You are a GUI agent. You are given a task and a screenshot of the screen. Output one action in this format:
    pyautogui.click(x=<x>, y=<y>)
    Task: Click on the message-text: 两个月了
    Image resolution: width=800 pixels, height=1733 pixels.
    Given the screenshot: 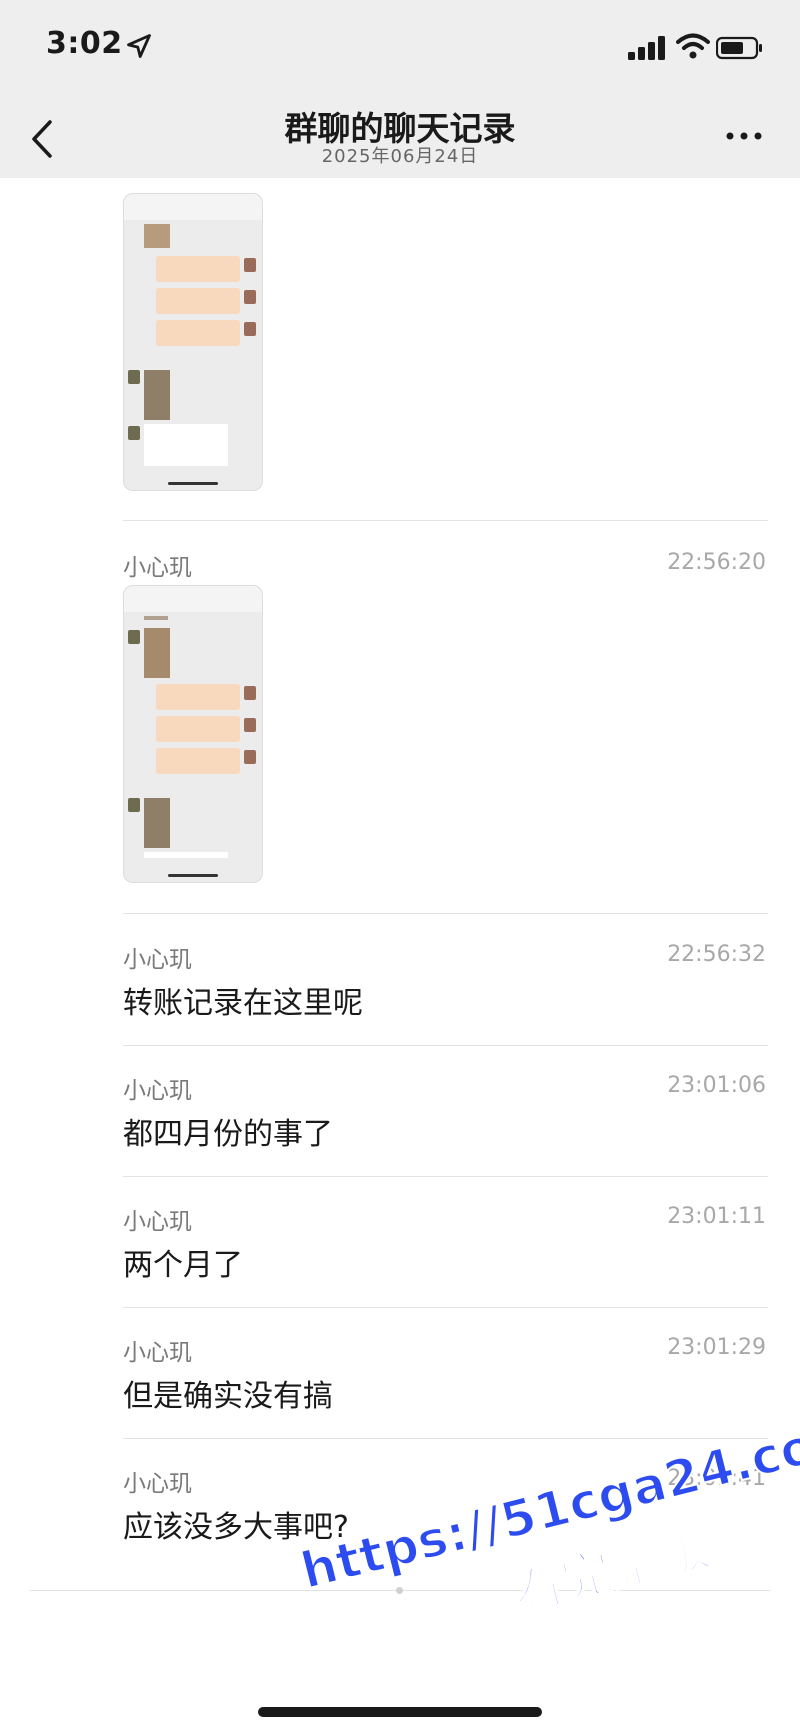 What is the action you would take?
    pyautogui.click(x=183, y=1265)
    